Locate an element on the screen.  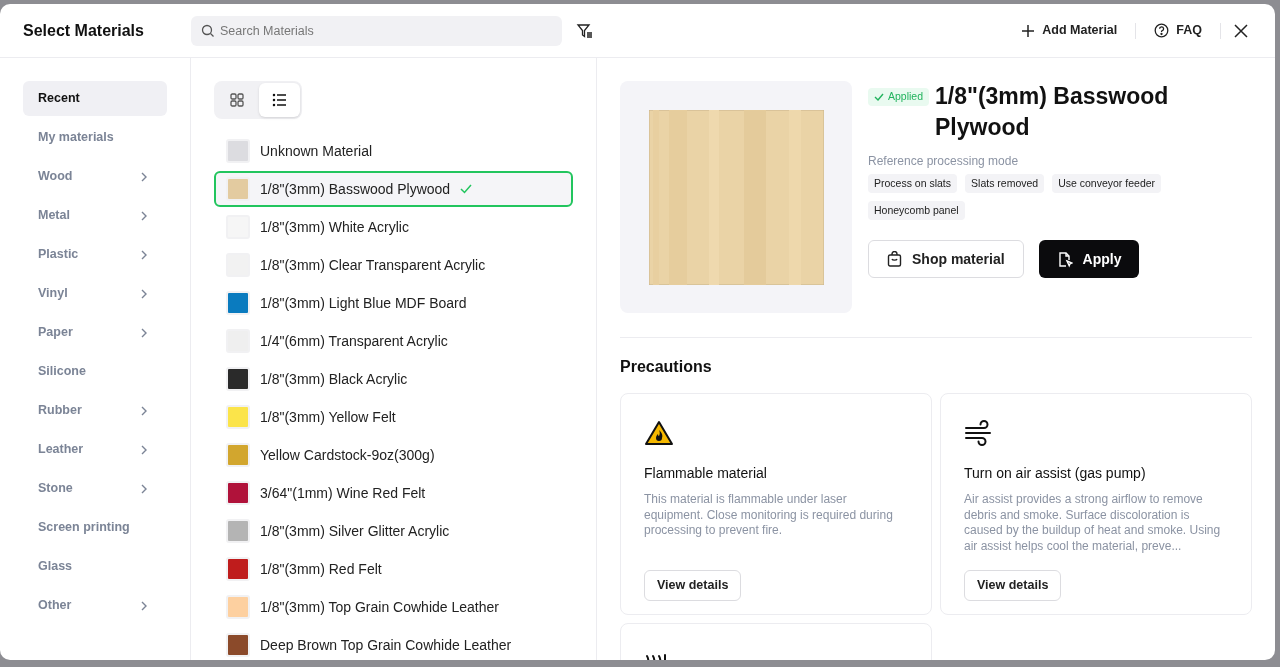
plus-icon is located at coordinates (1028, 30).